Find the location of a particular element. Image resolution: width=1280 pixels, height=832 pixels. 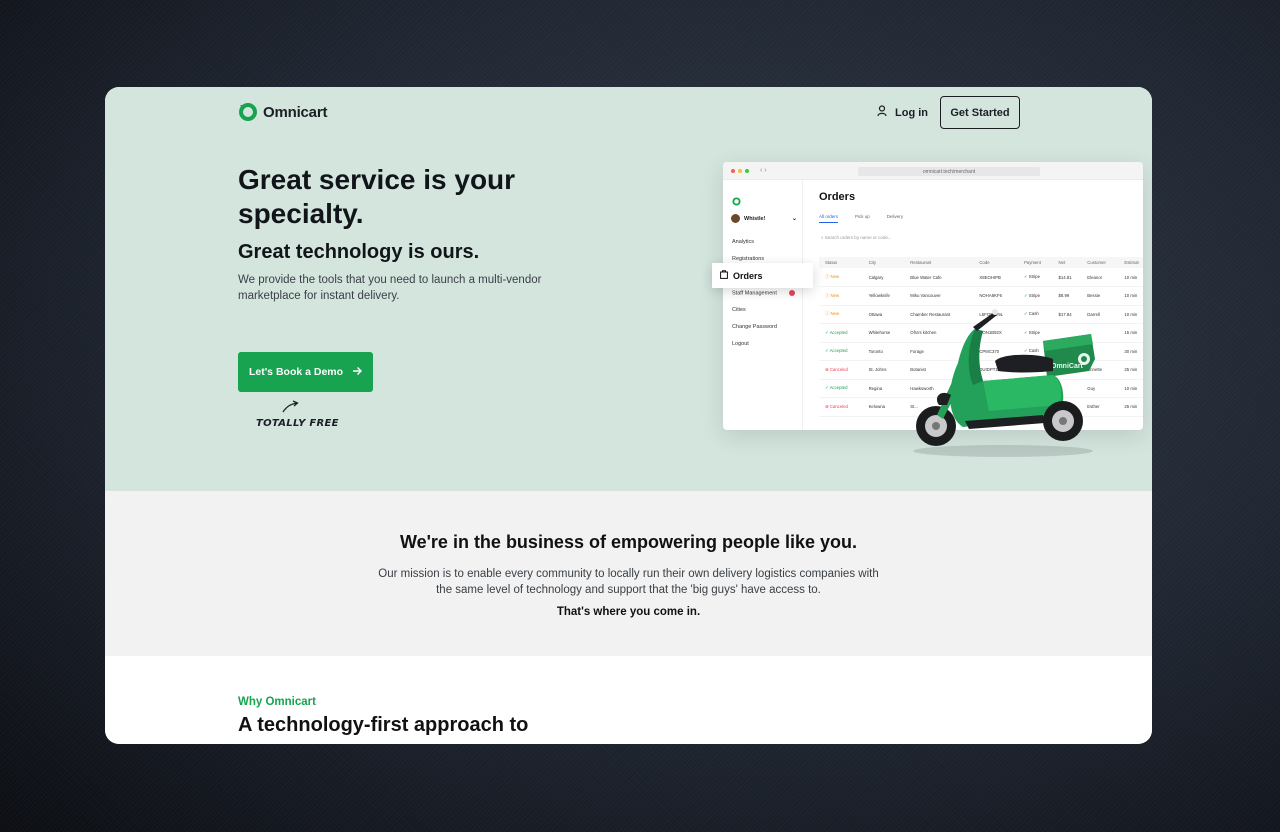

table-cell: ✓ Stripe is located at coordinates (1035, 277).